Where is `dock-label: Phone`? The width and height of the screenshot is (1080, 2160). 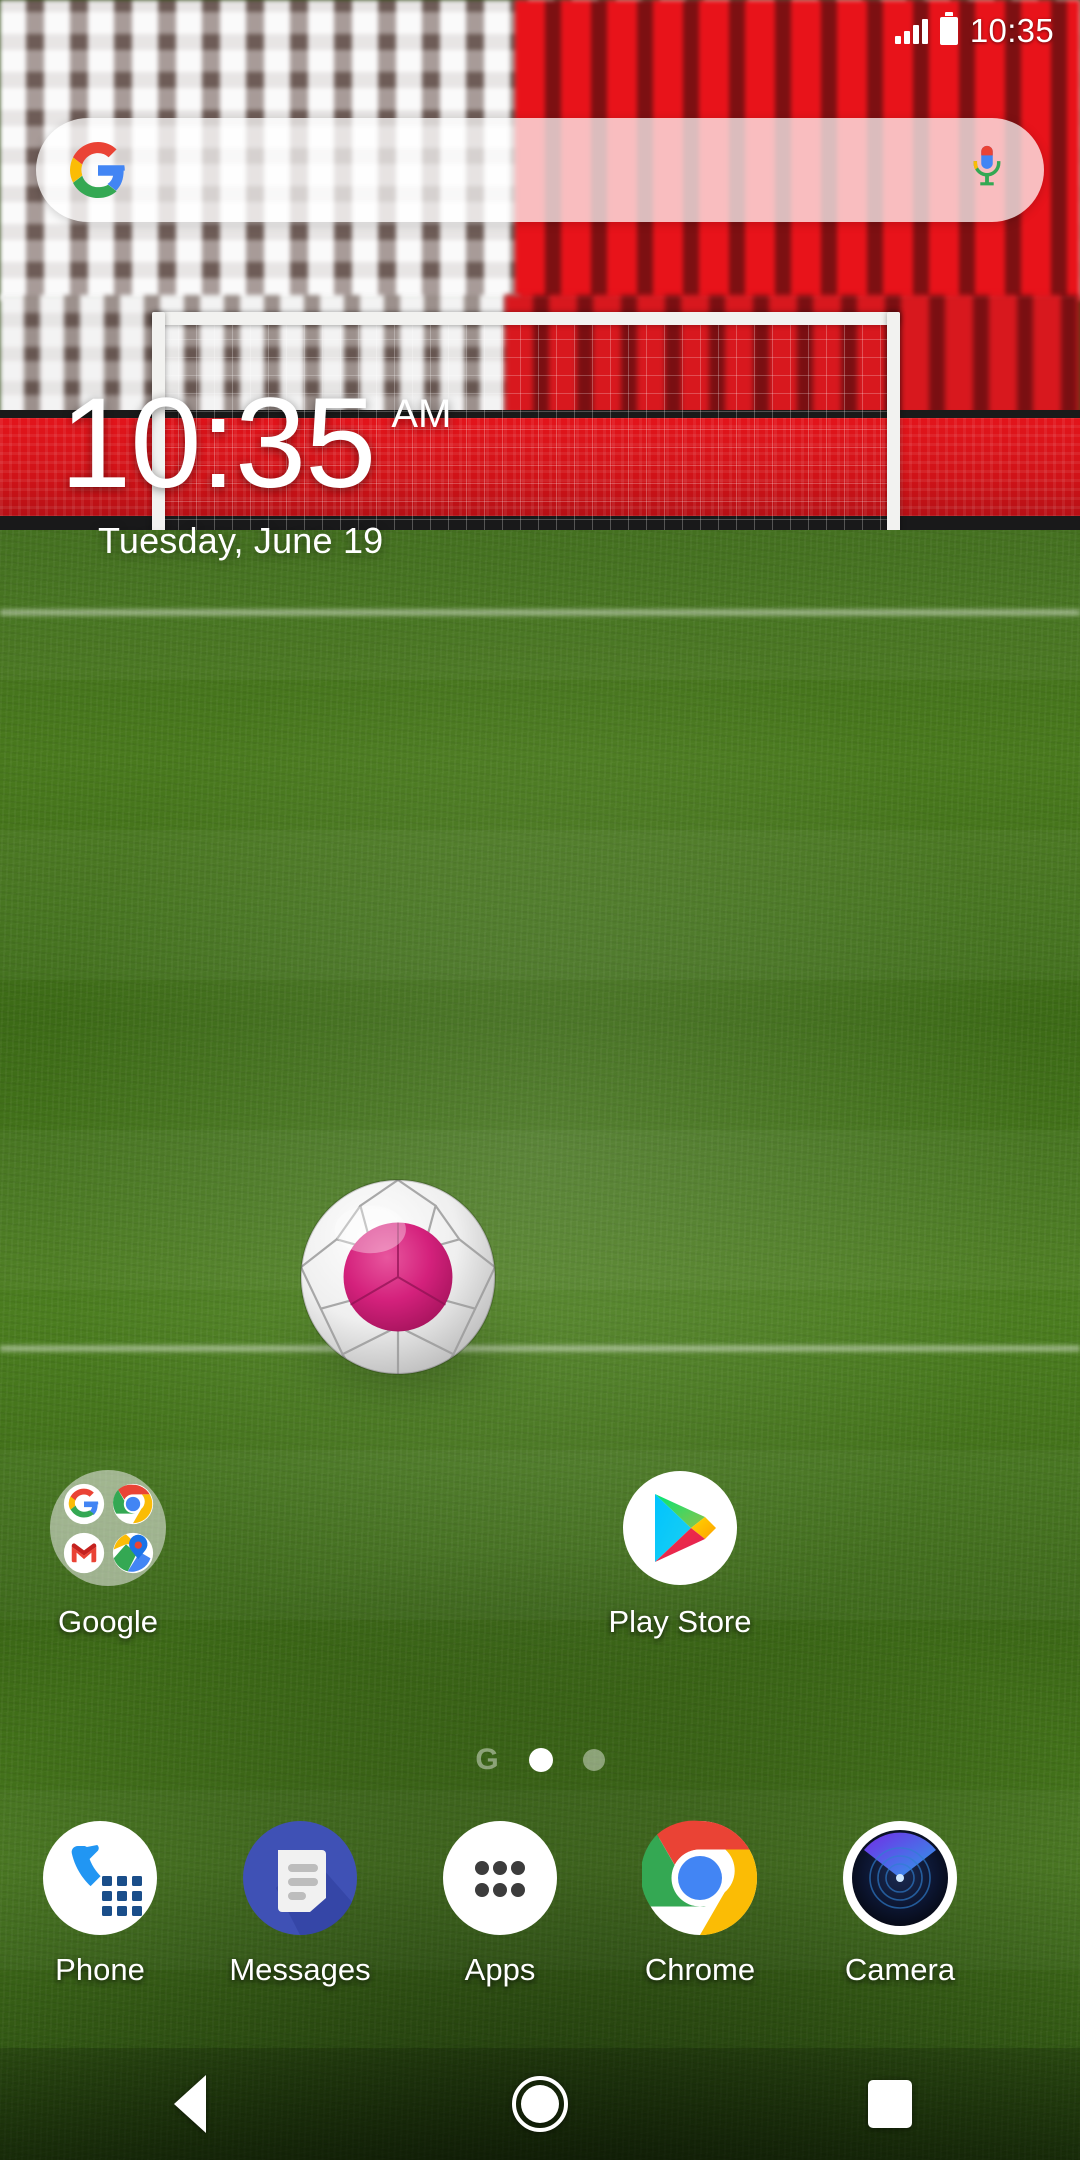
dock-label: Phone is located at coordinates (100, 1969).